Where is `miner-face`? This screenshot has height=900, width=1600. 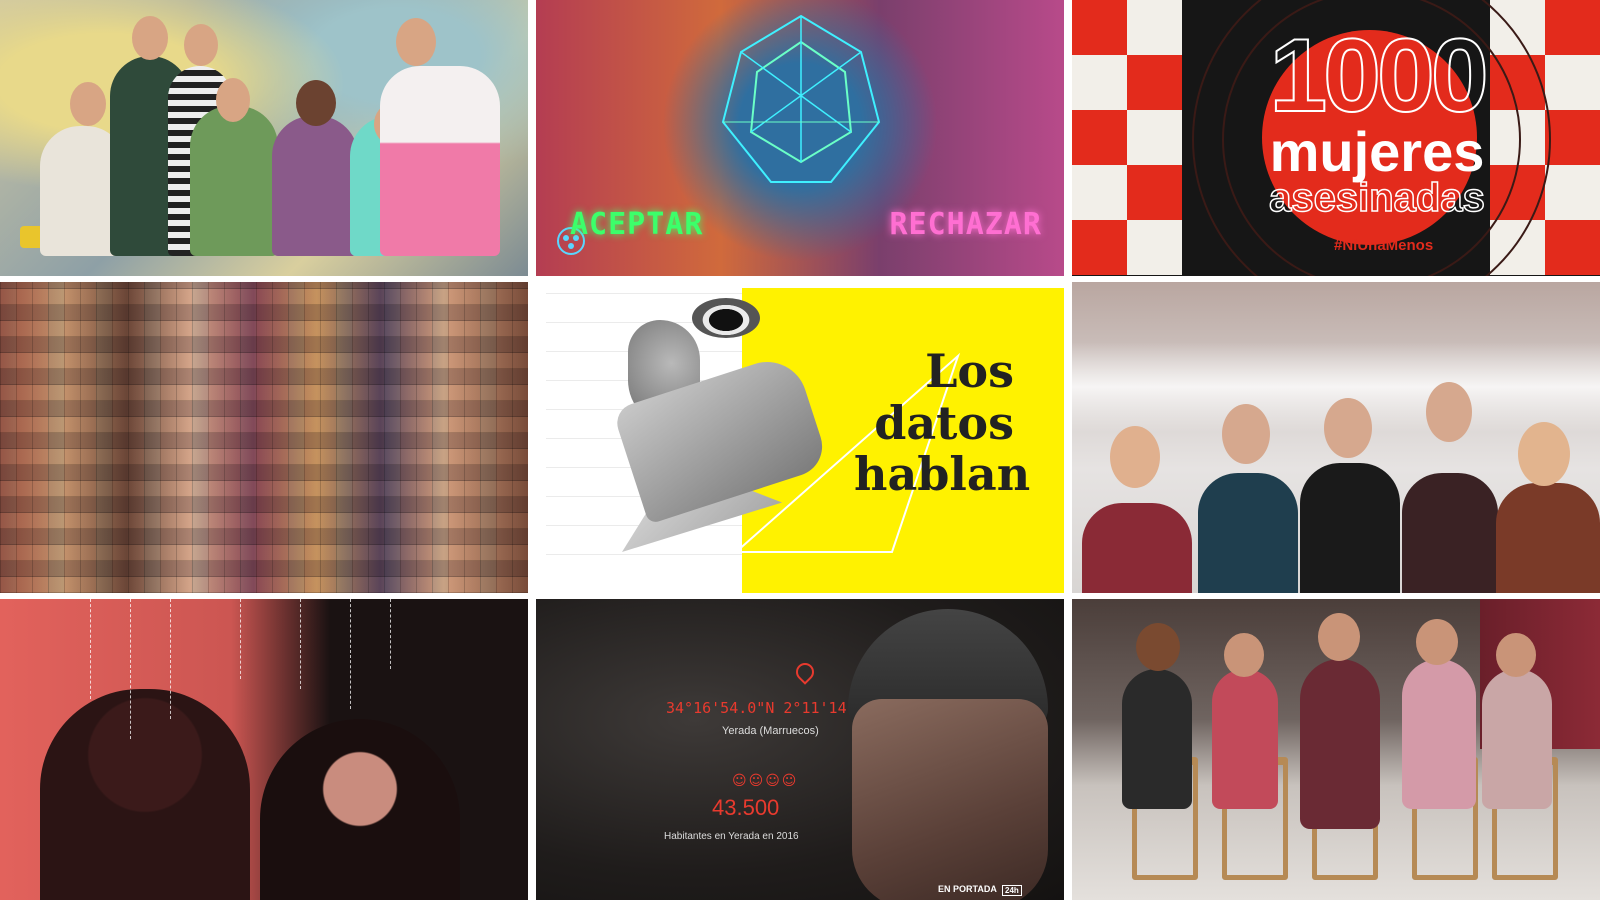
miner-face is located at coordinates (950, 799).